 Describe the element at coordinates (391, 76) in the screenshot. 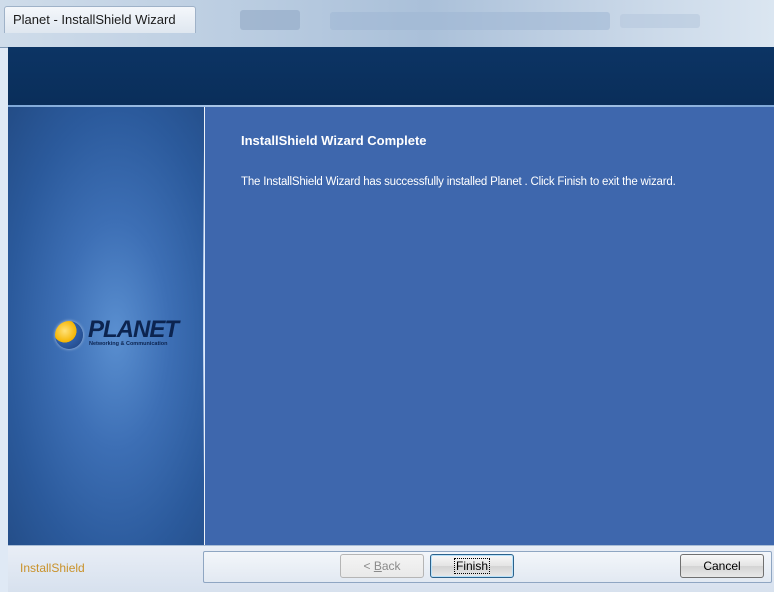

I see `header-band` at that location.